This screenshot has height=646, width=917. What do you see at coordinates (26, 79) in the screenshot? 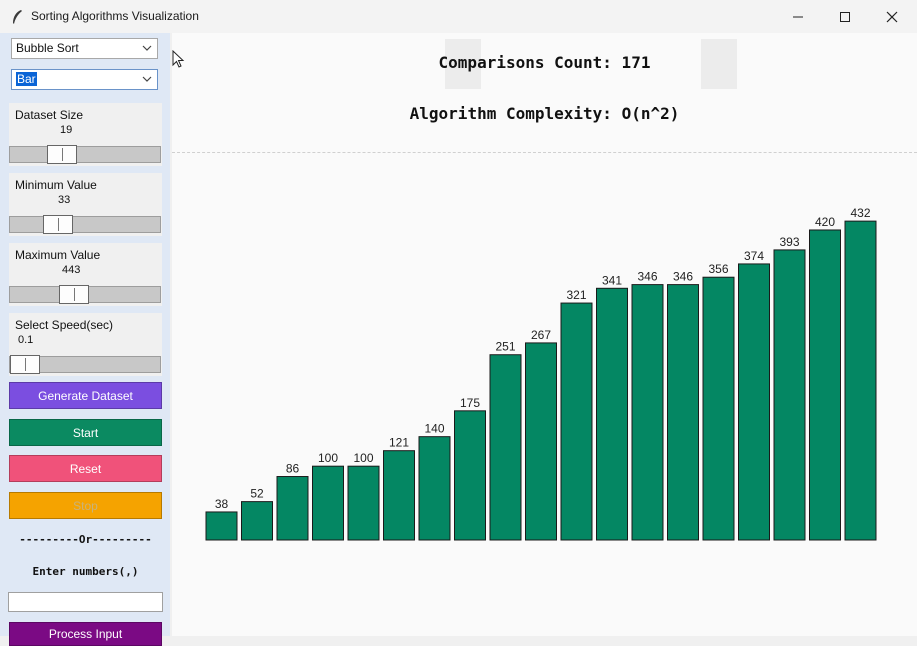
I see `chart-type-select-value: Bar` at bounding box center [26, 79].